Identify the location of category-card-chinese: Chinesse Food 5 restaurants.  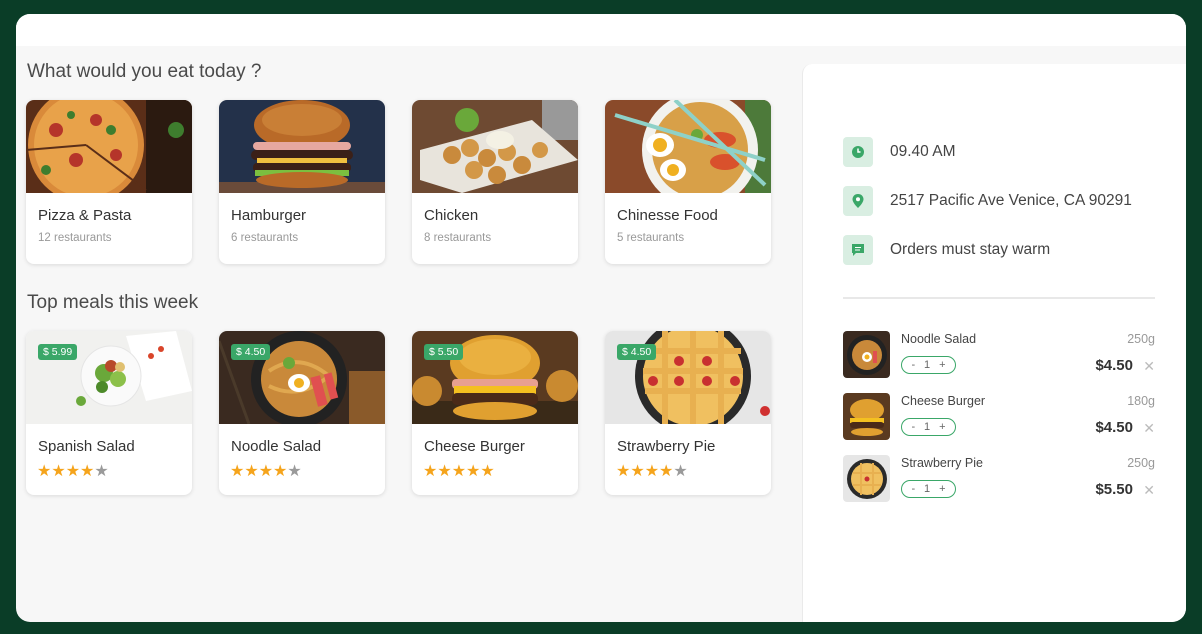
(688, 182).